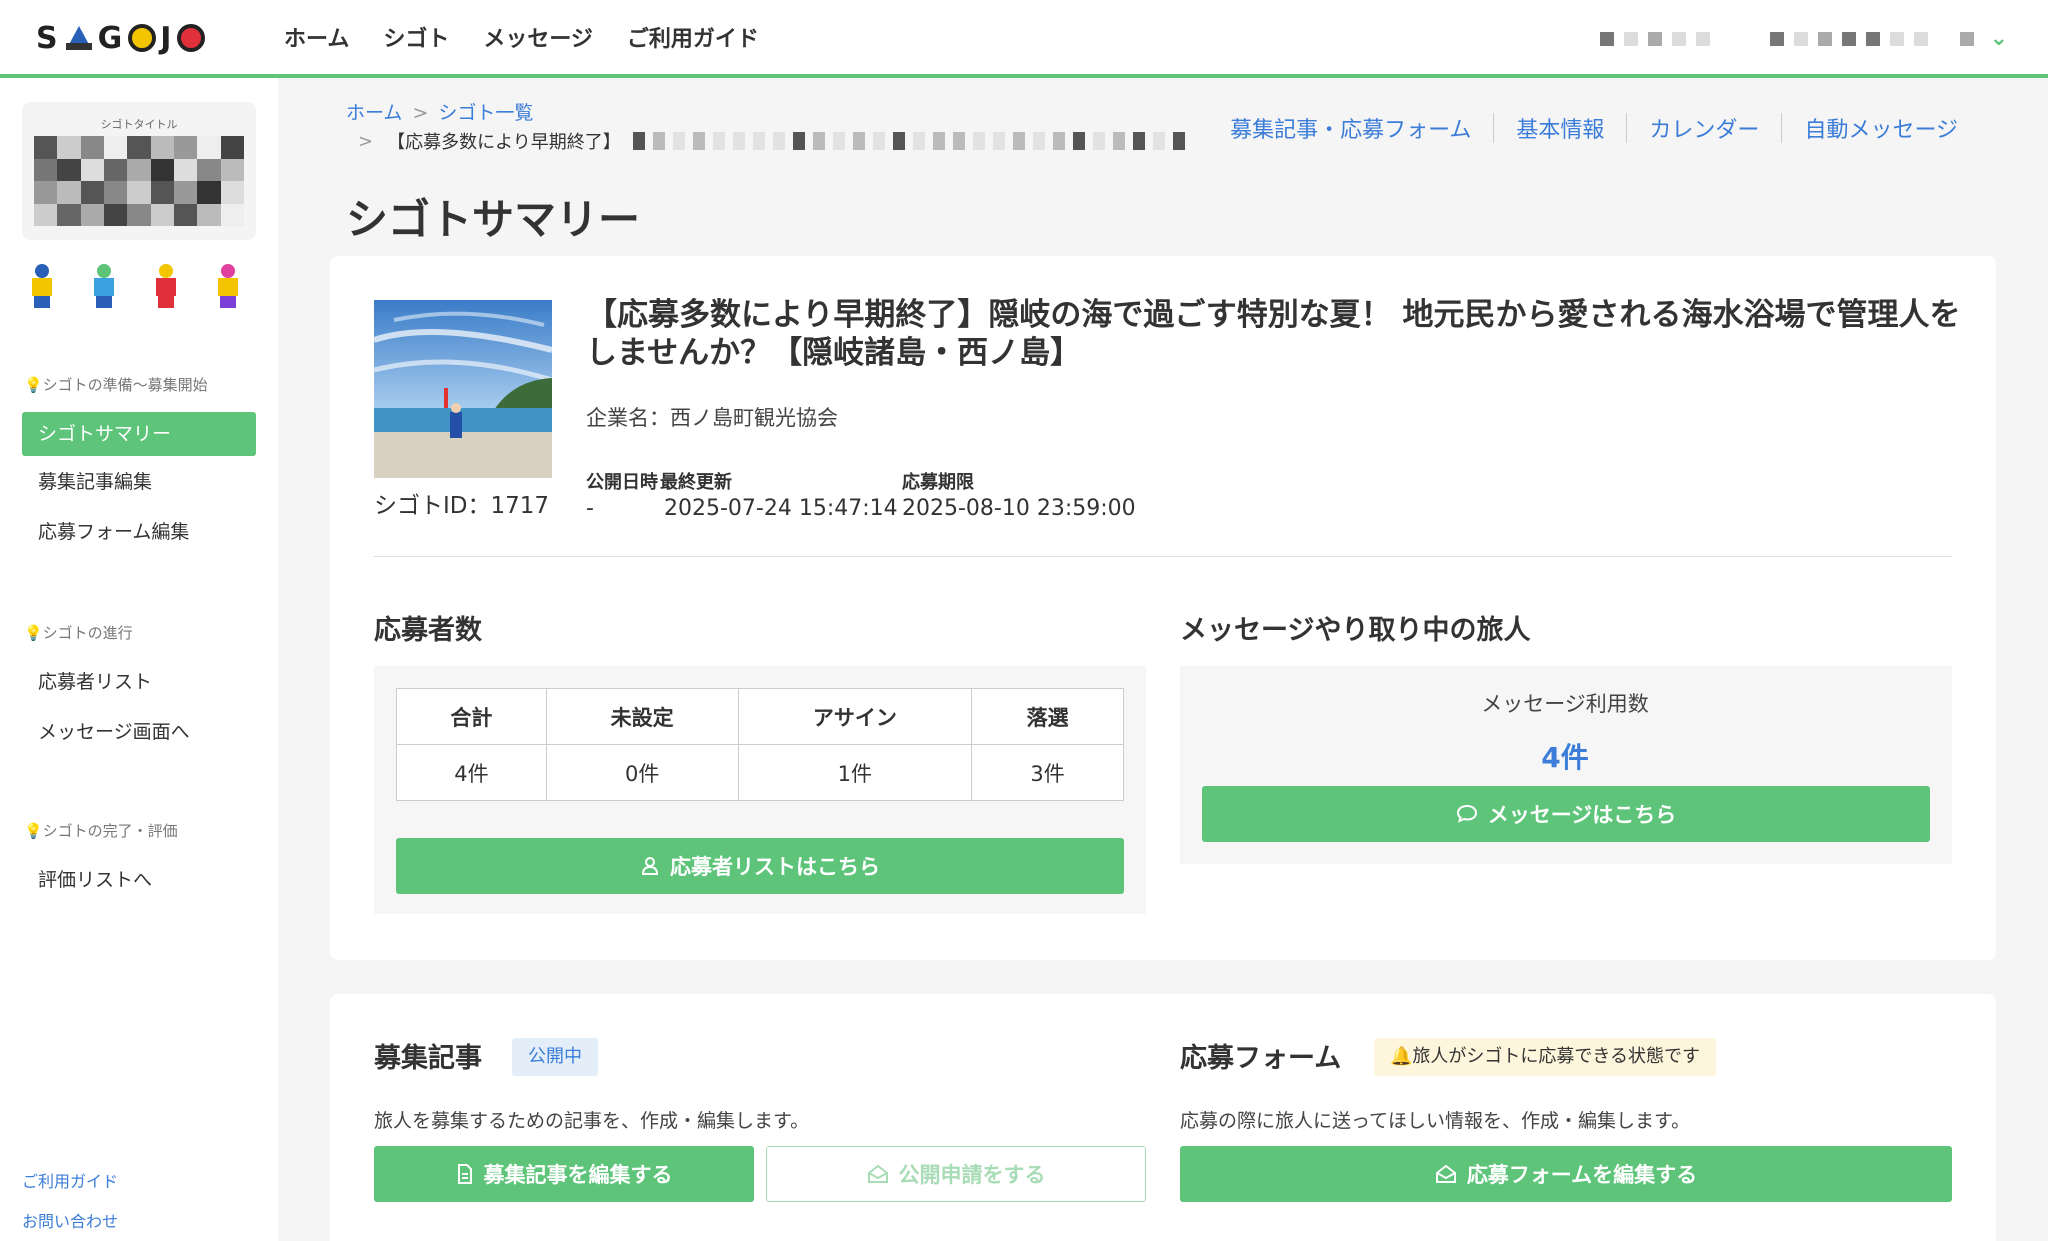 This screenshot has height=1241, width=2048. What do you see at coordinates (1582, 815) in the screenshot?
I see `messages-button-label: メッセージはこちら` at bounding box center [1582, 815].